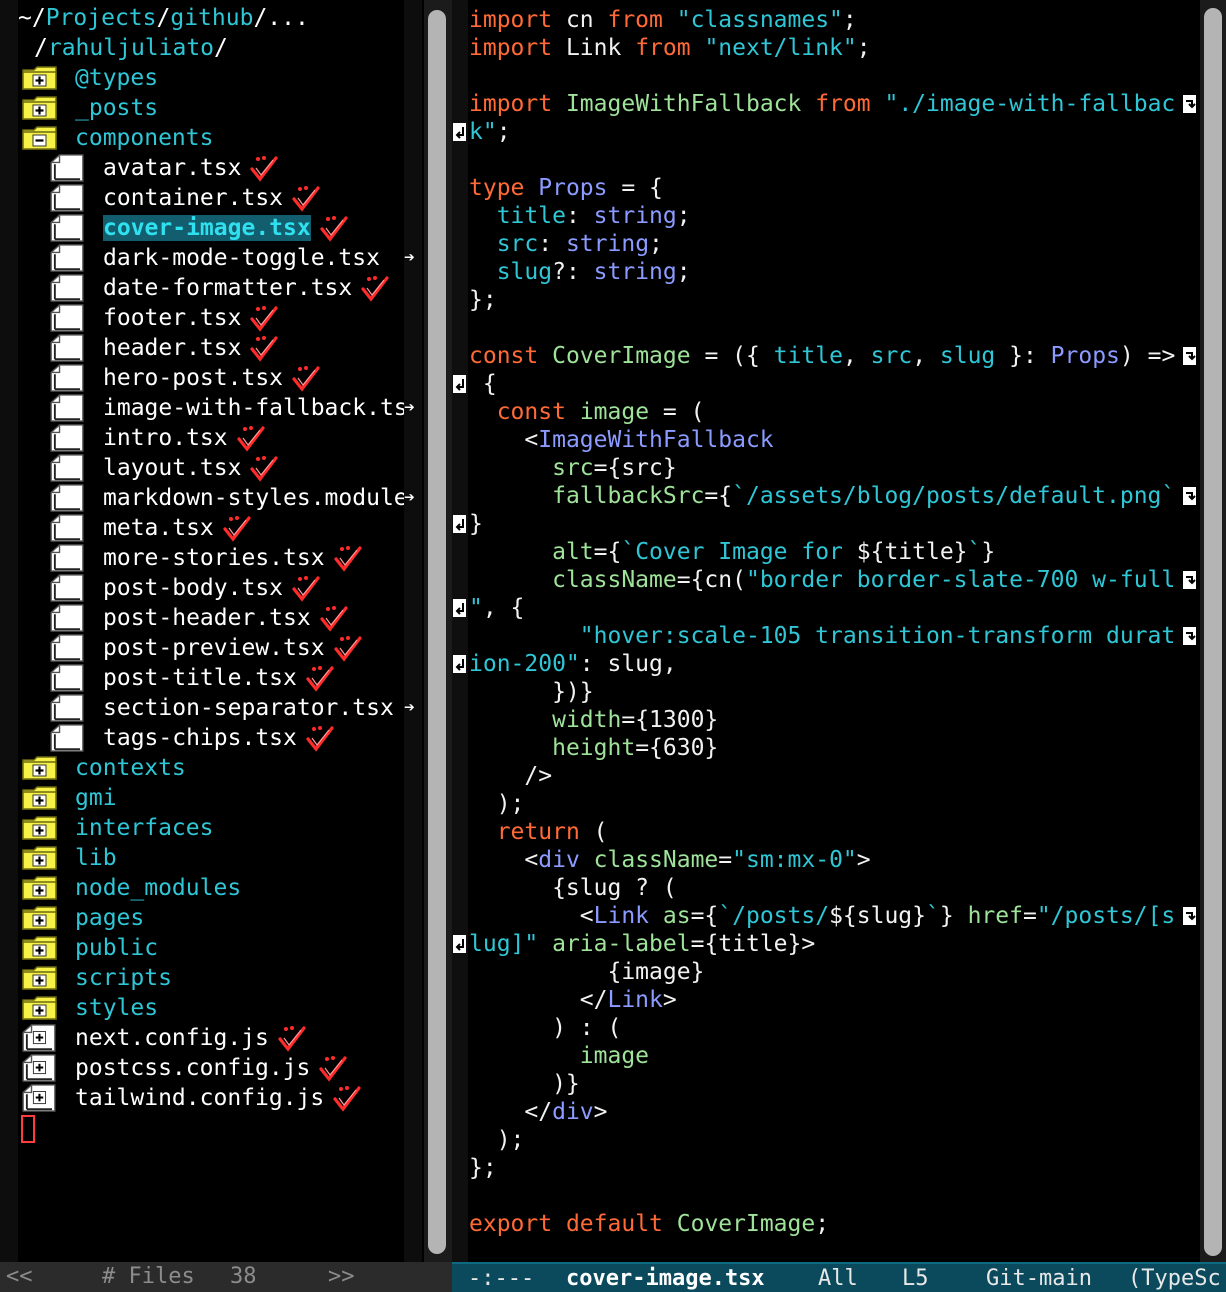 The width and height of the screenshot is (1226, 1292). I want to click on code-token: />, so click(511, 776).